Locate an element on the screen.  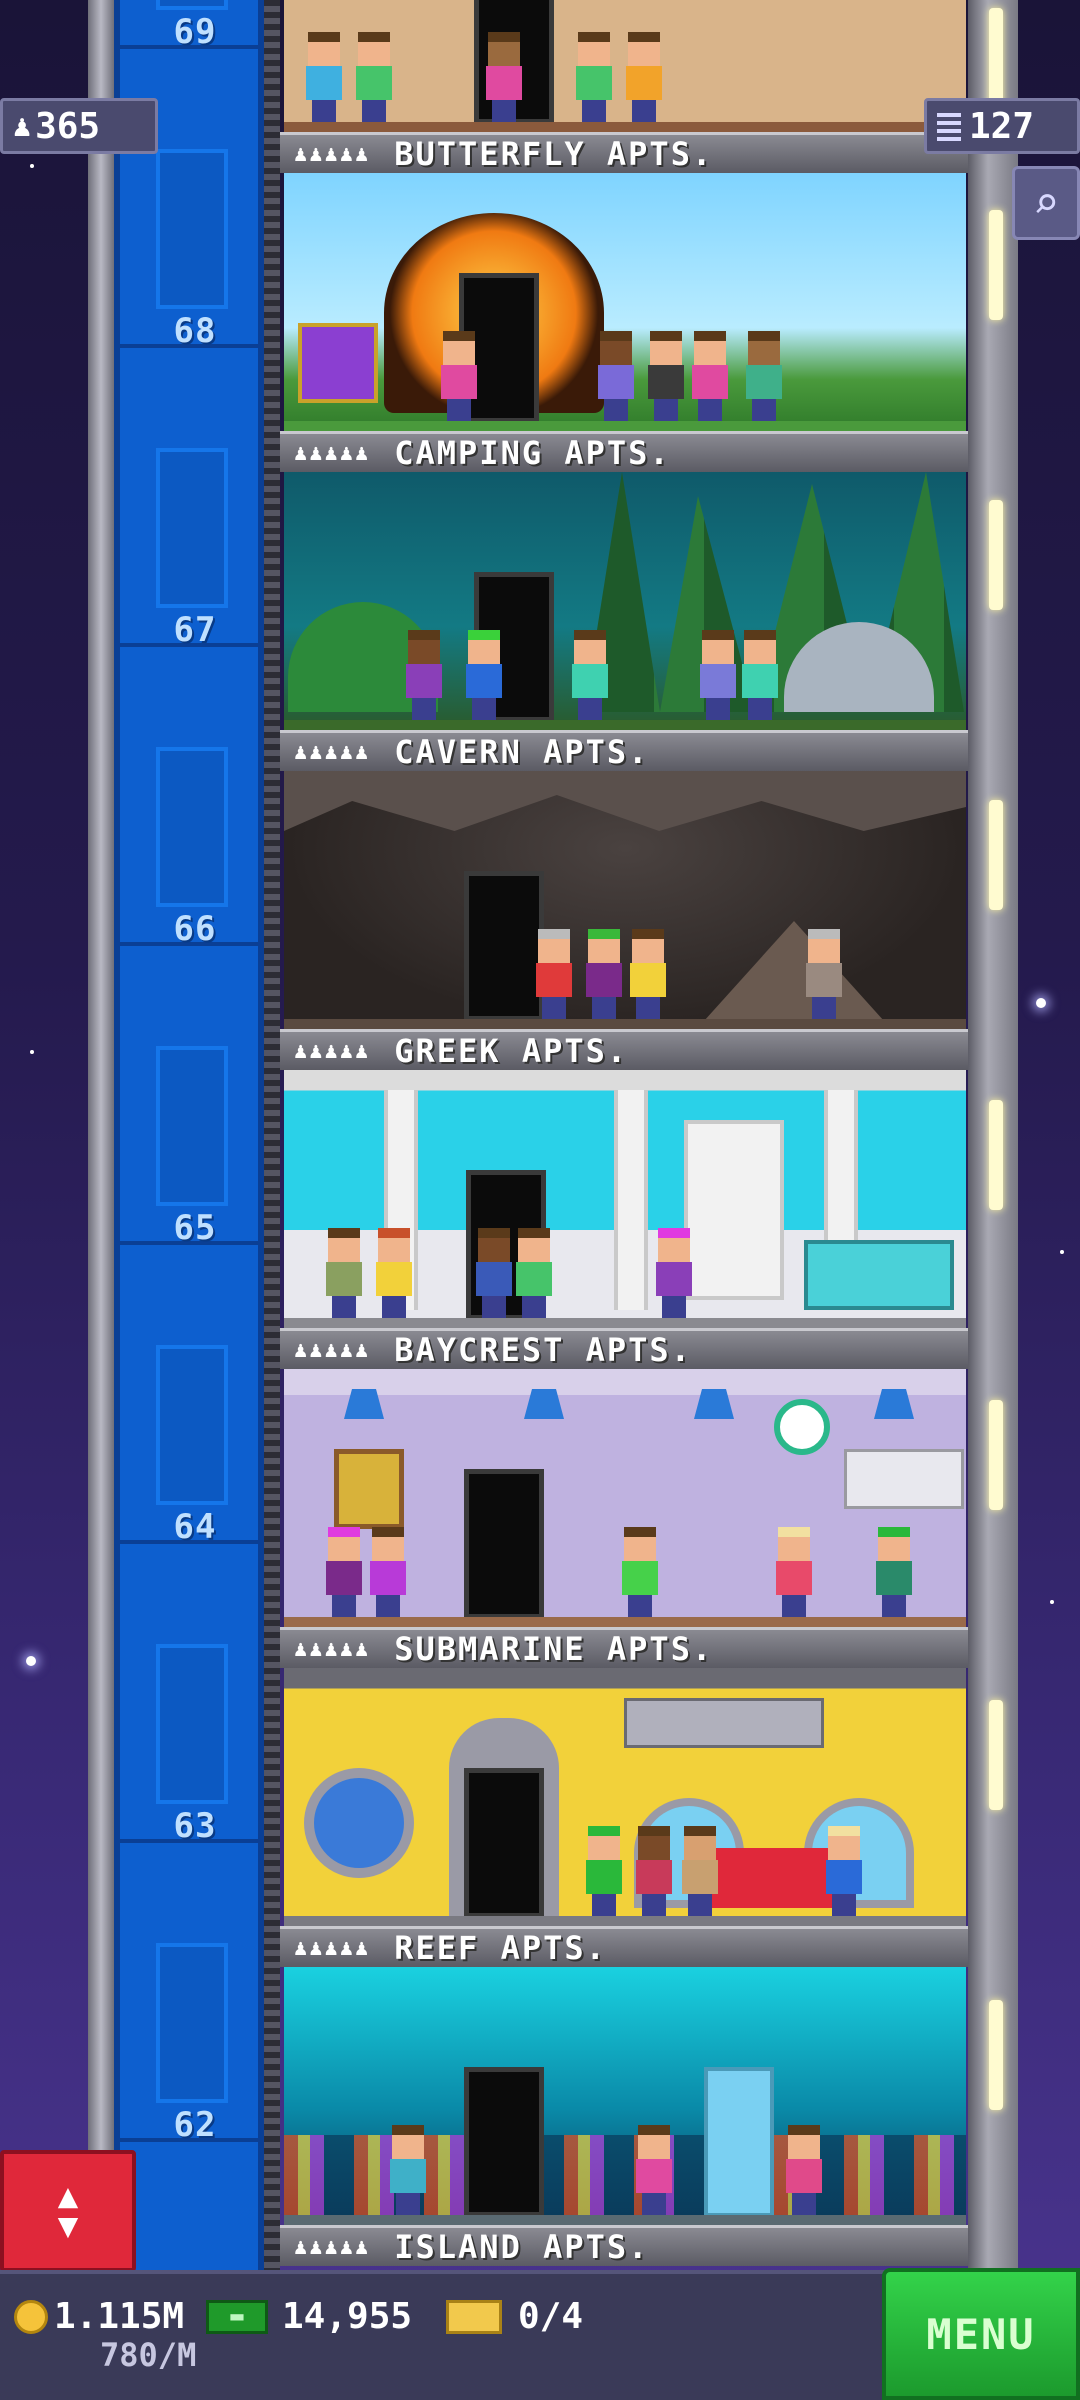
floor-64-baycrest: ♟♟♟♟♟ SUBMARINE APTS. is located at coordinates (625, 1518).